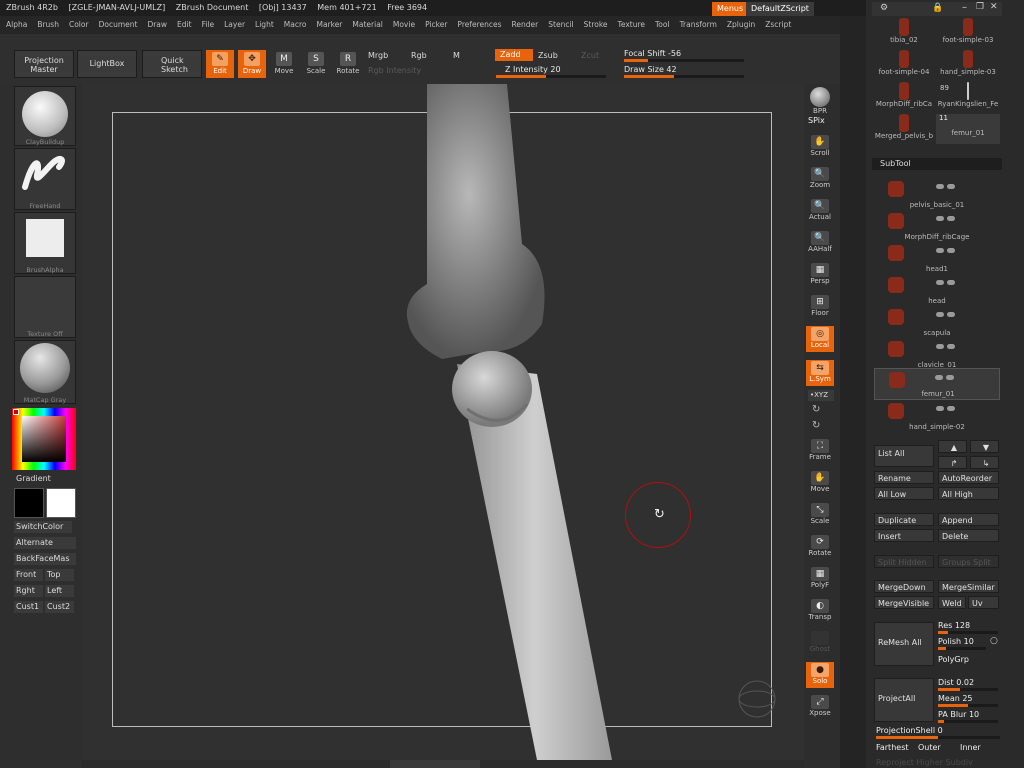 The image size is (1024, 768). What do you see at coordinates (968, 65) in the screenshot?
I see `tool-library-item-4: hand_simple-03` at bounding box center [968, 65].